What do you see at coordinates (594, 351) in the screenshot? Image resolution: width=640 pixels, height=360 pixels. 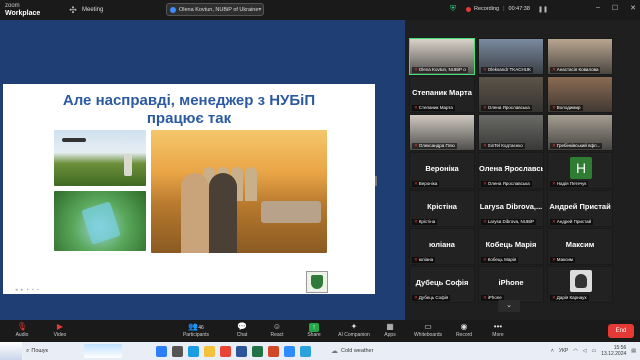 I see `battery-icon: ▭` at bounding box center [594, 351].